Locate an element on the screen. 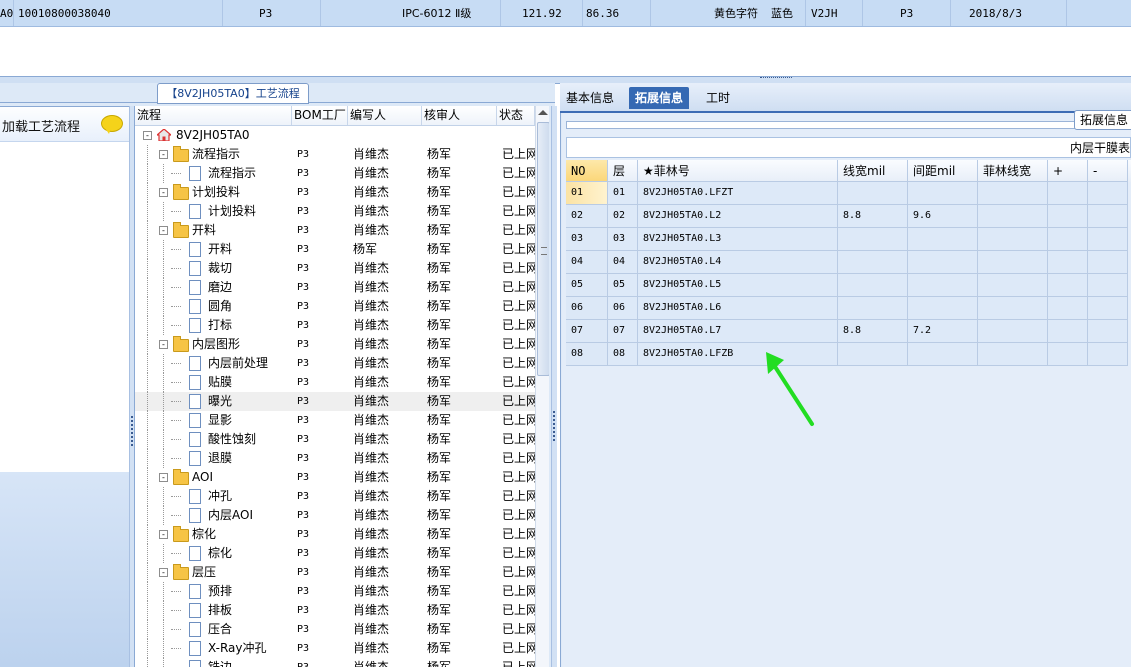 The height and width of the screenshot is (667, 1131). header-reviewer: 核审人 is located at coordinates (459, 115).